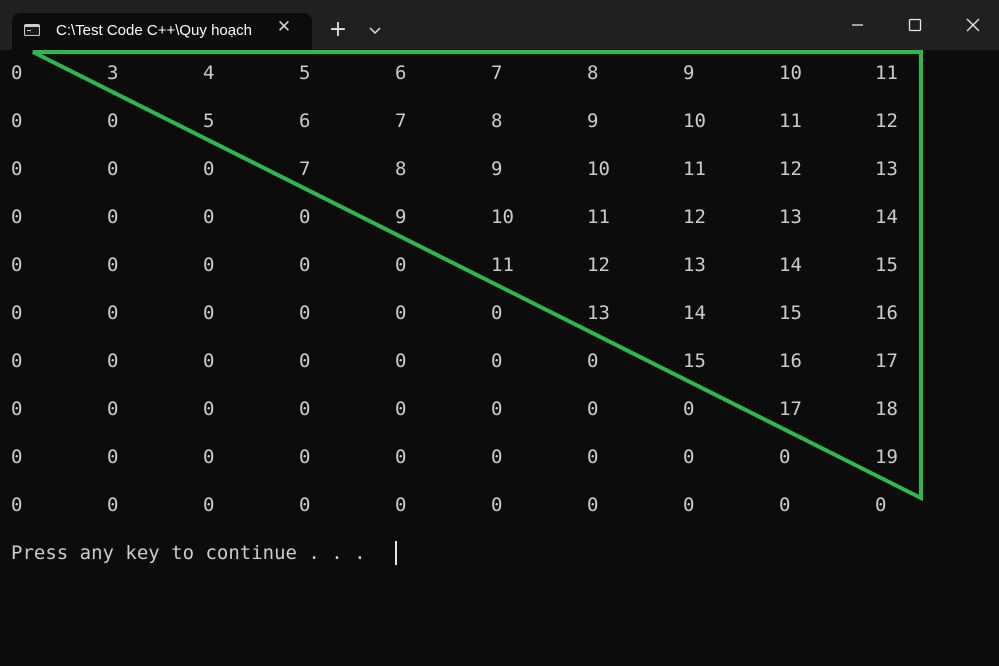 The width and height of the screenshot is (999, 666). What do you see at coordinates (499, 169) in the screenshot?
I see `matrix-row: 0 0 0 7 8 9 10 11 12 13` at bounding box center [499, 169].